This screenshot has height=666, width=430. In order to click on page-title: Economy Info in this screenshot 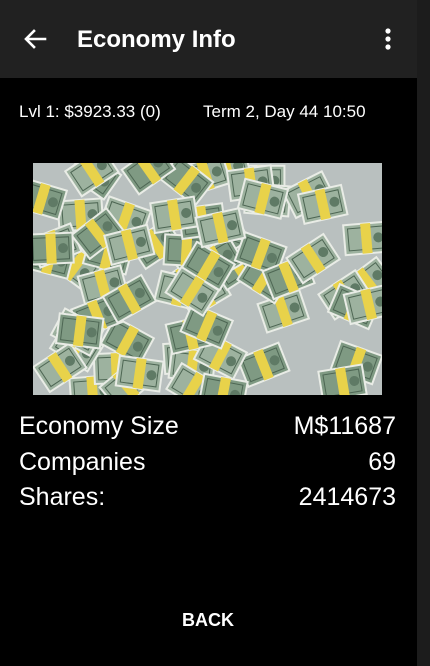, I will do `click(156, 39)`.